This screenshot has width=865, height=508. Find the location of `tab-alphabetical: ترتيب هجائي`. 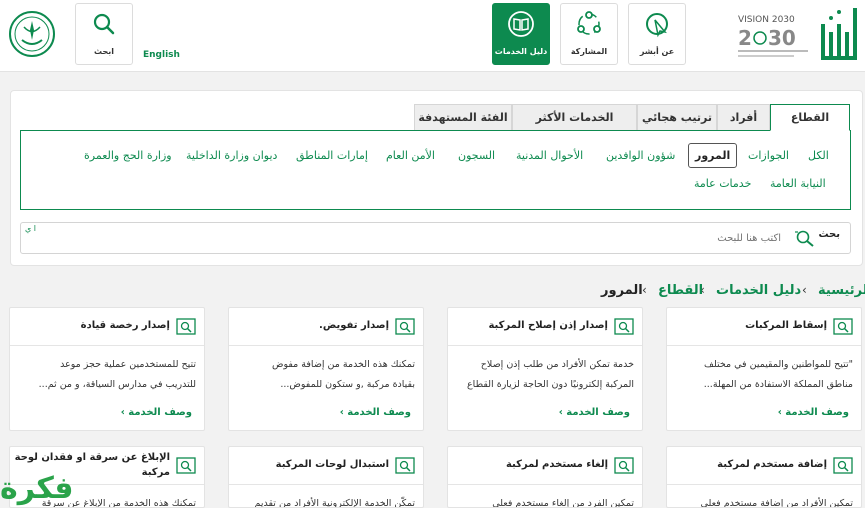

tab-alphabetical: ترتيب هجائي is located at coordinates (677, 117).